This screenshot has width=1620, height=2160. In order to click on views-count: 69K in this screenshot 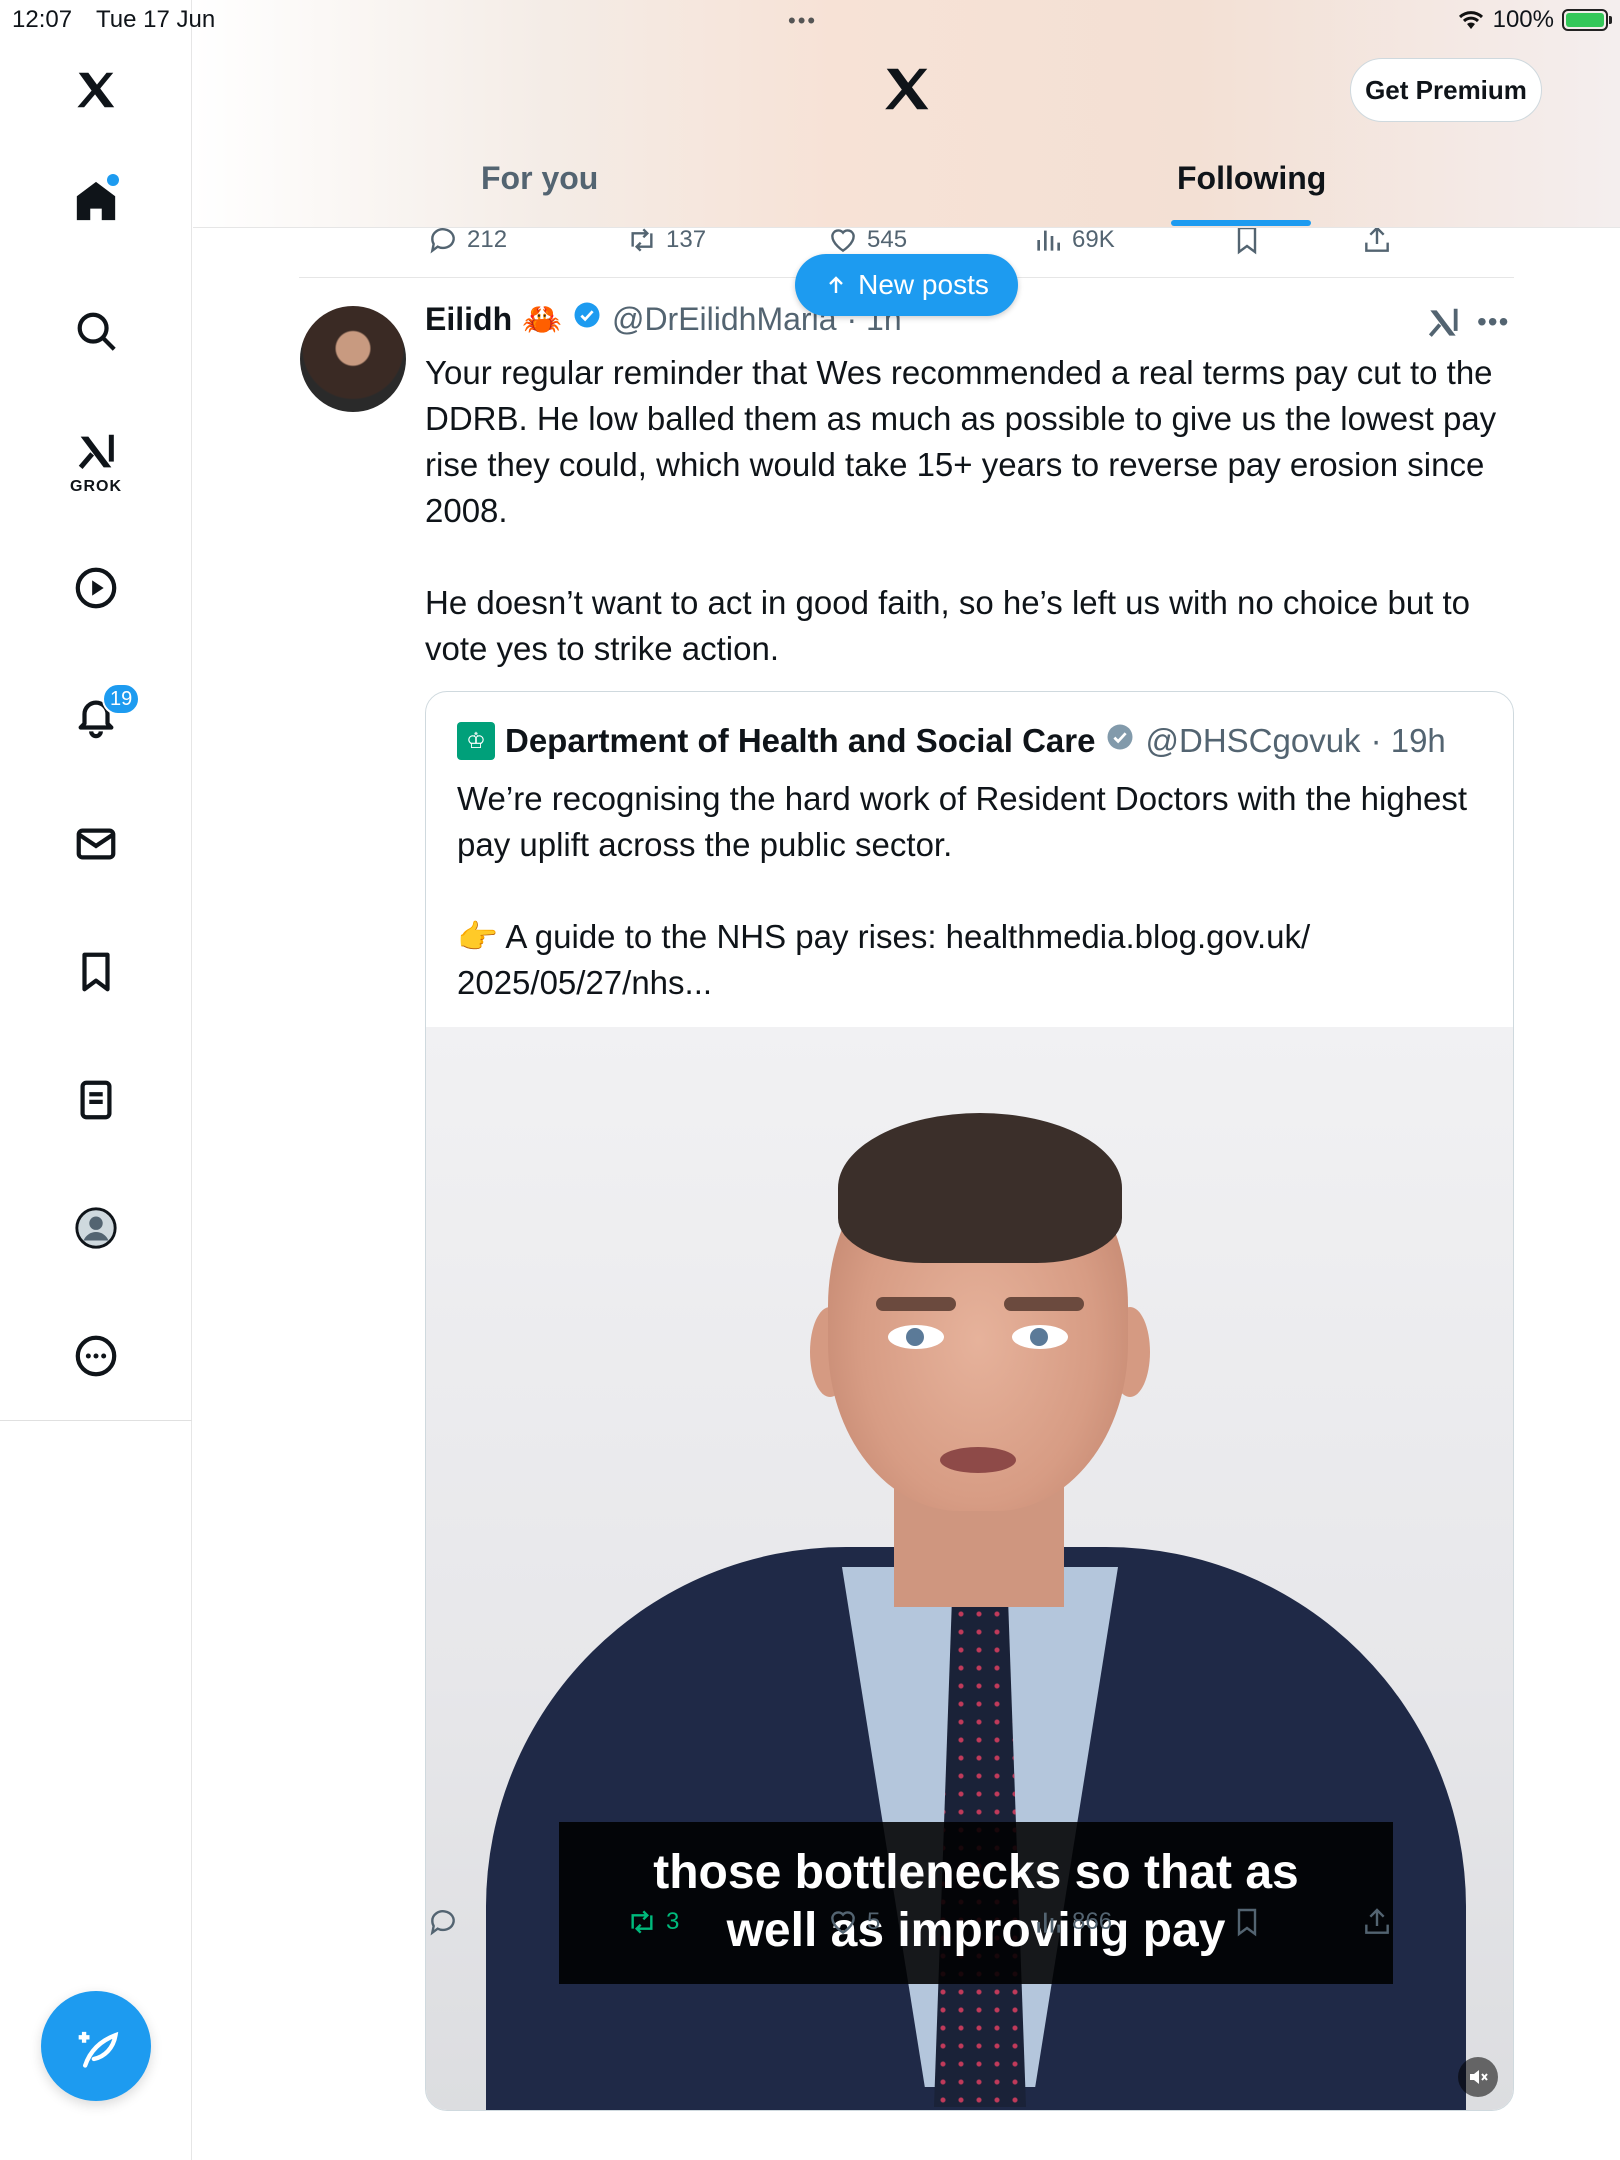, I will do `click(1093, 239)`.